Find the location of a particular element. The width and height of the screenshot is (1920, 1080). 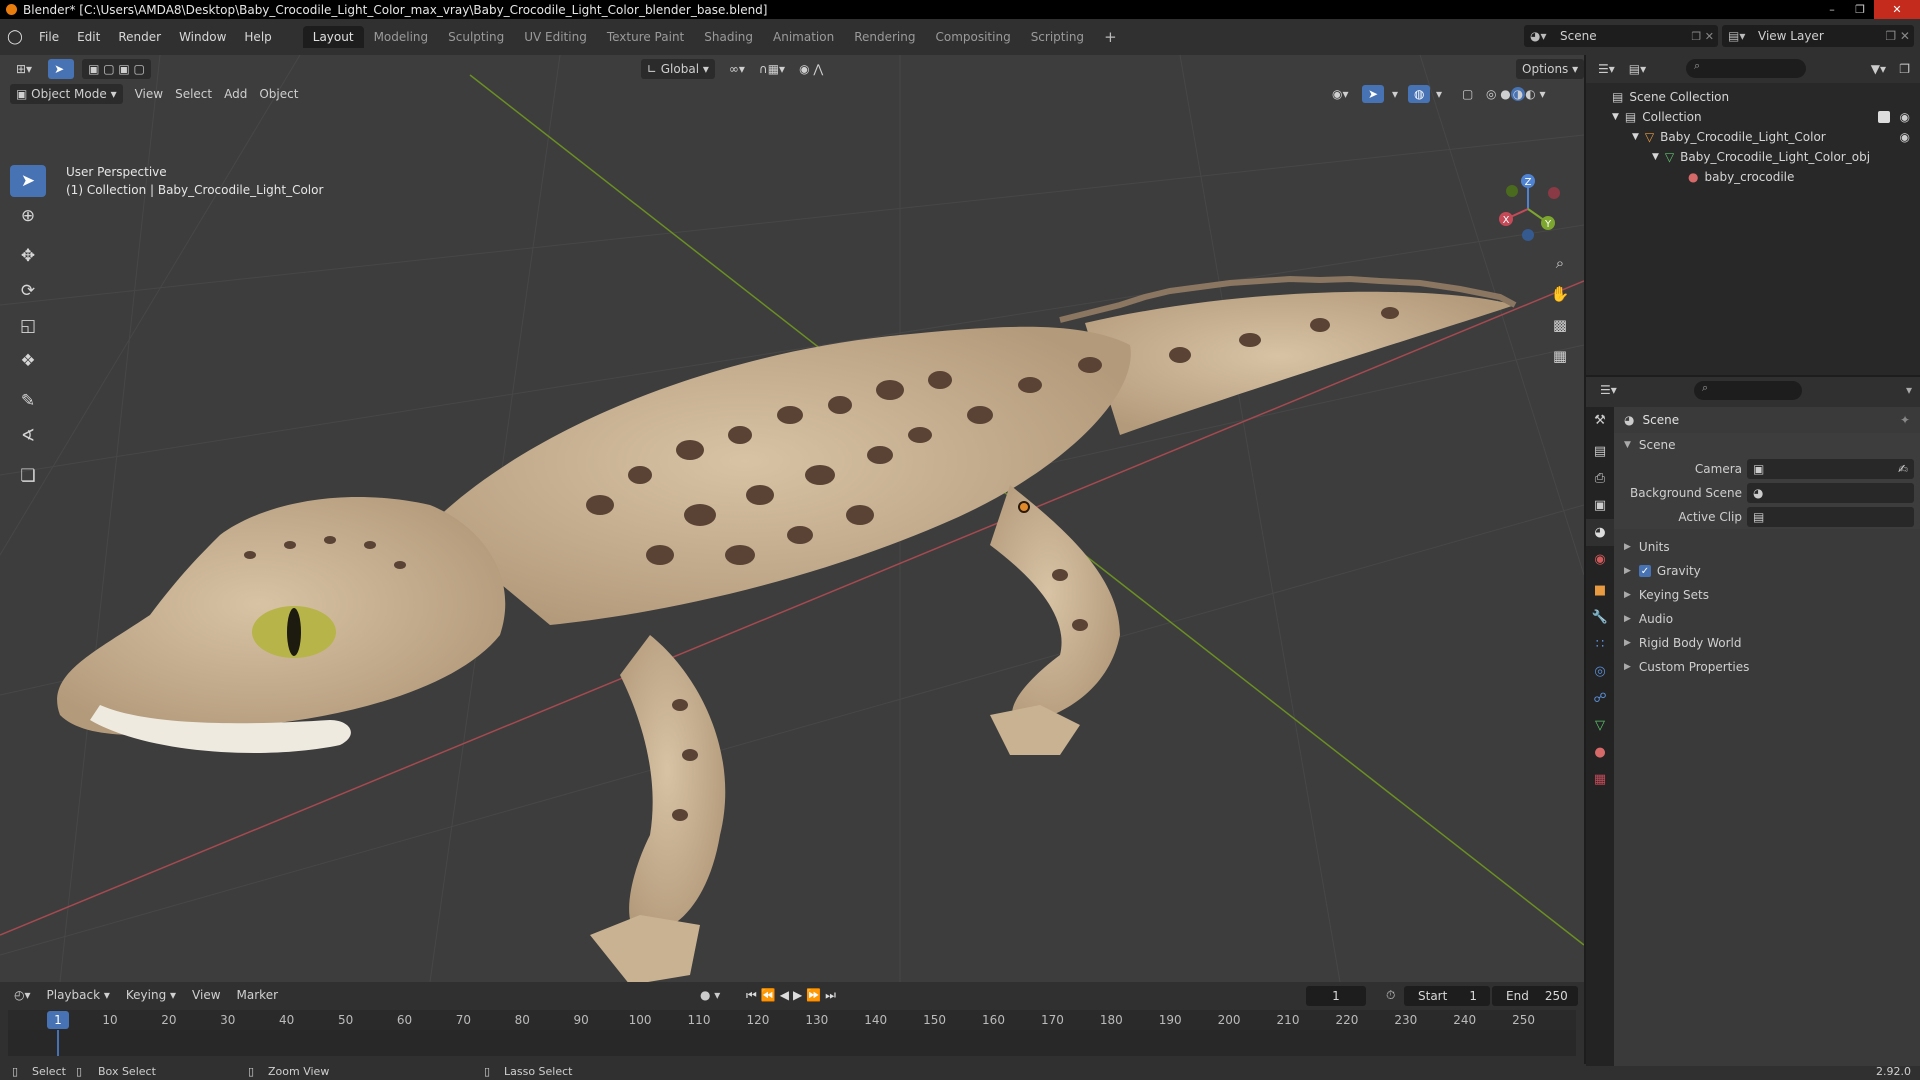

outliner-row-collection: ▼ ▤ Collection ◉ is located at coordinates (1753, 117).